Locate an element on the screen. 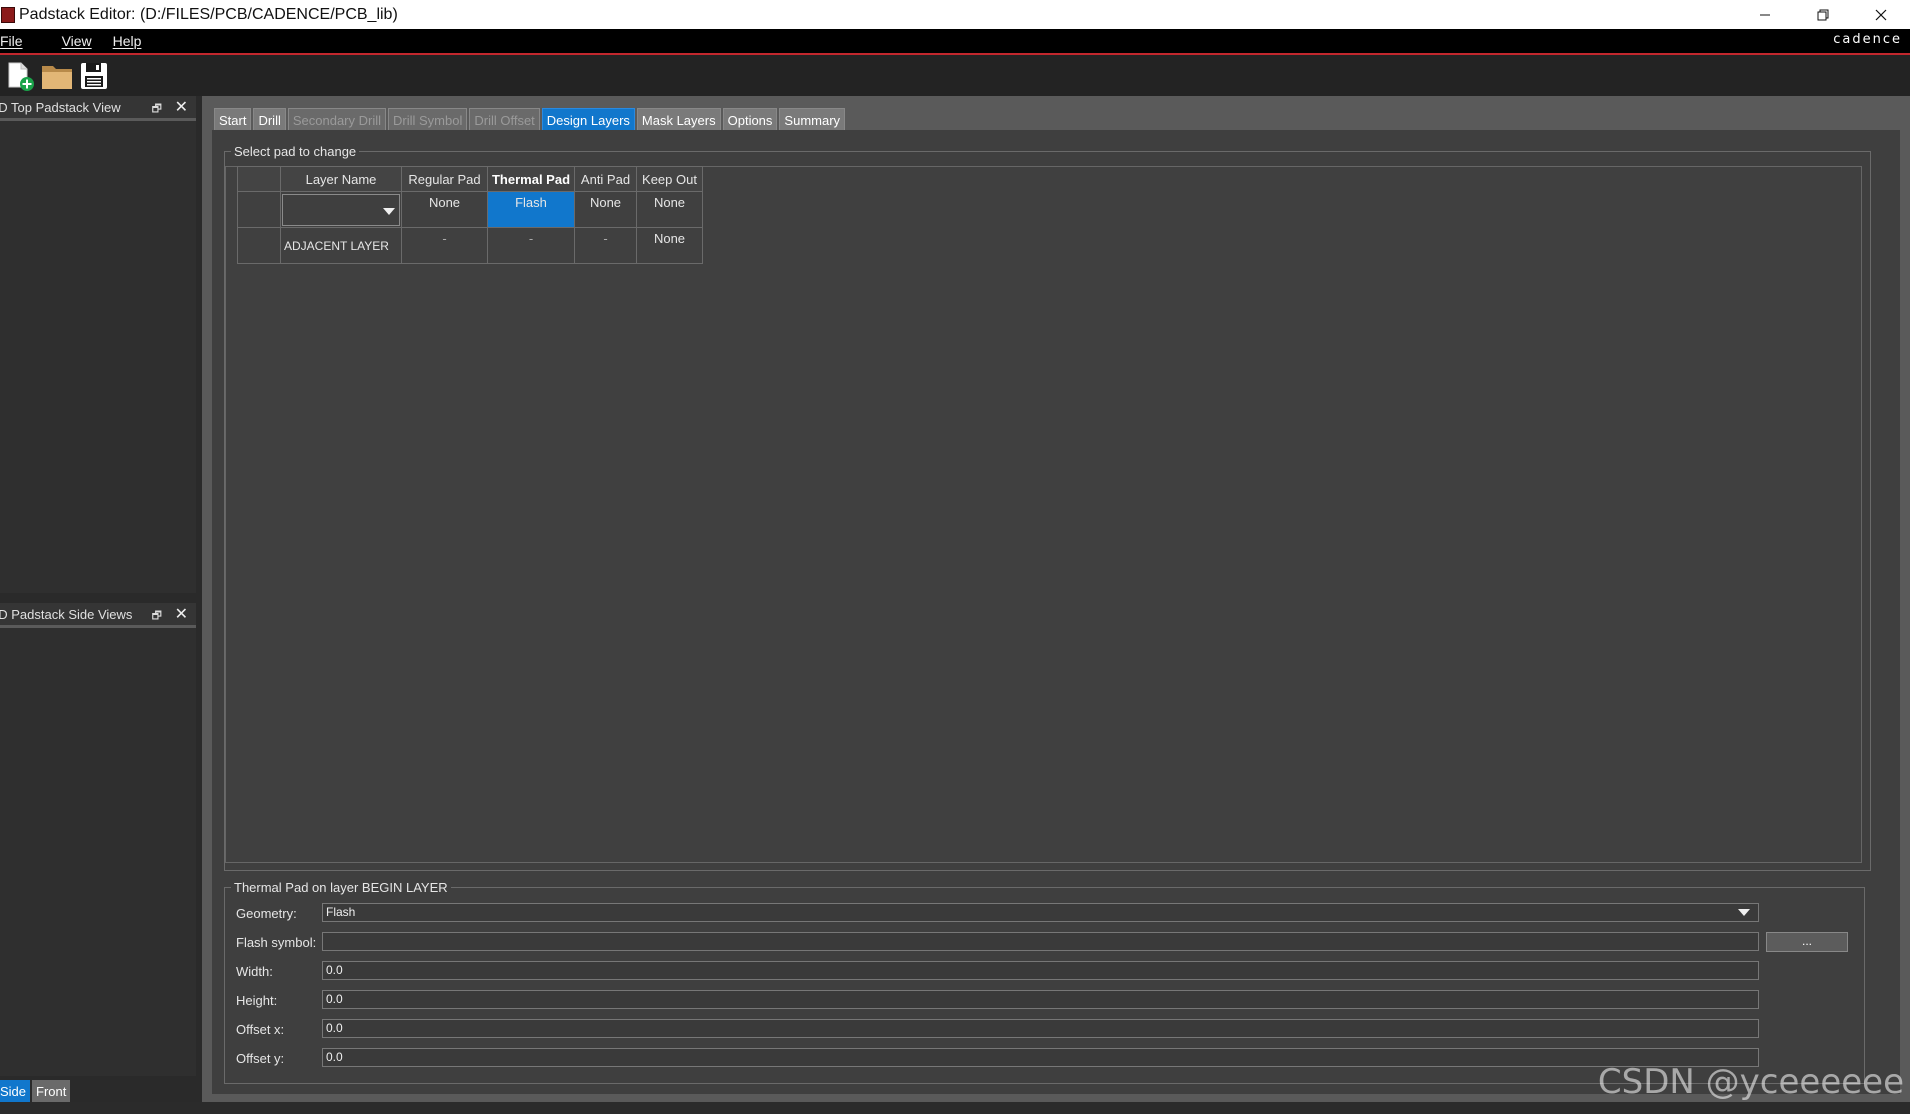 The image size is (1910, 1114). col-header-keep-out: Keep Out is located at coordinates (669, 179).